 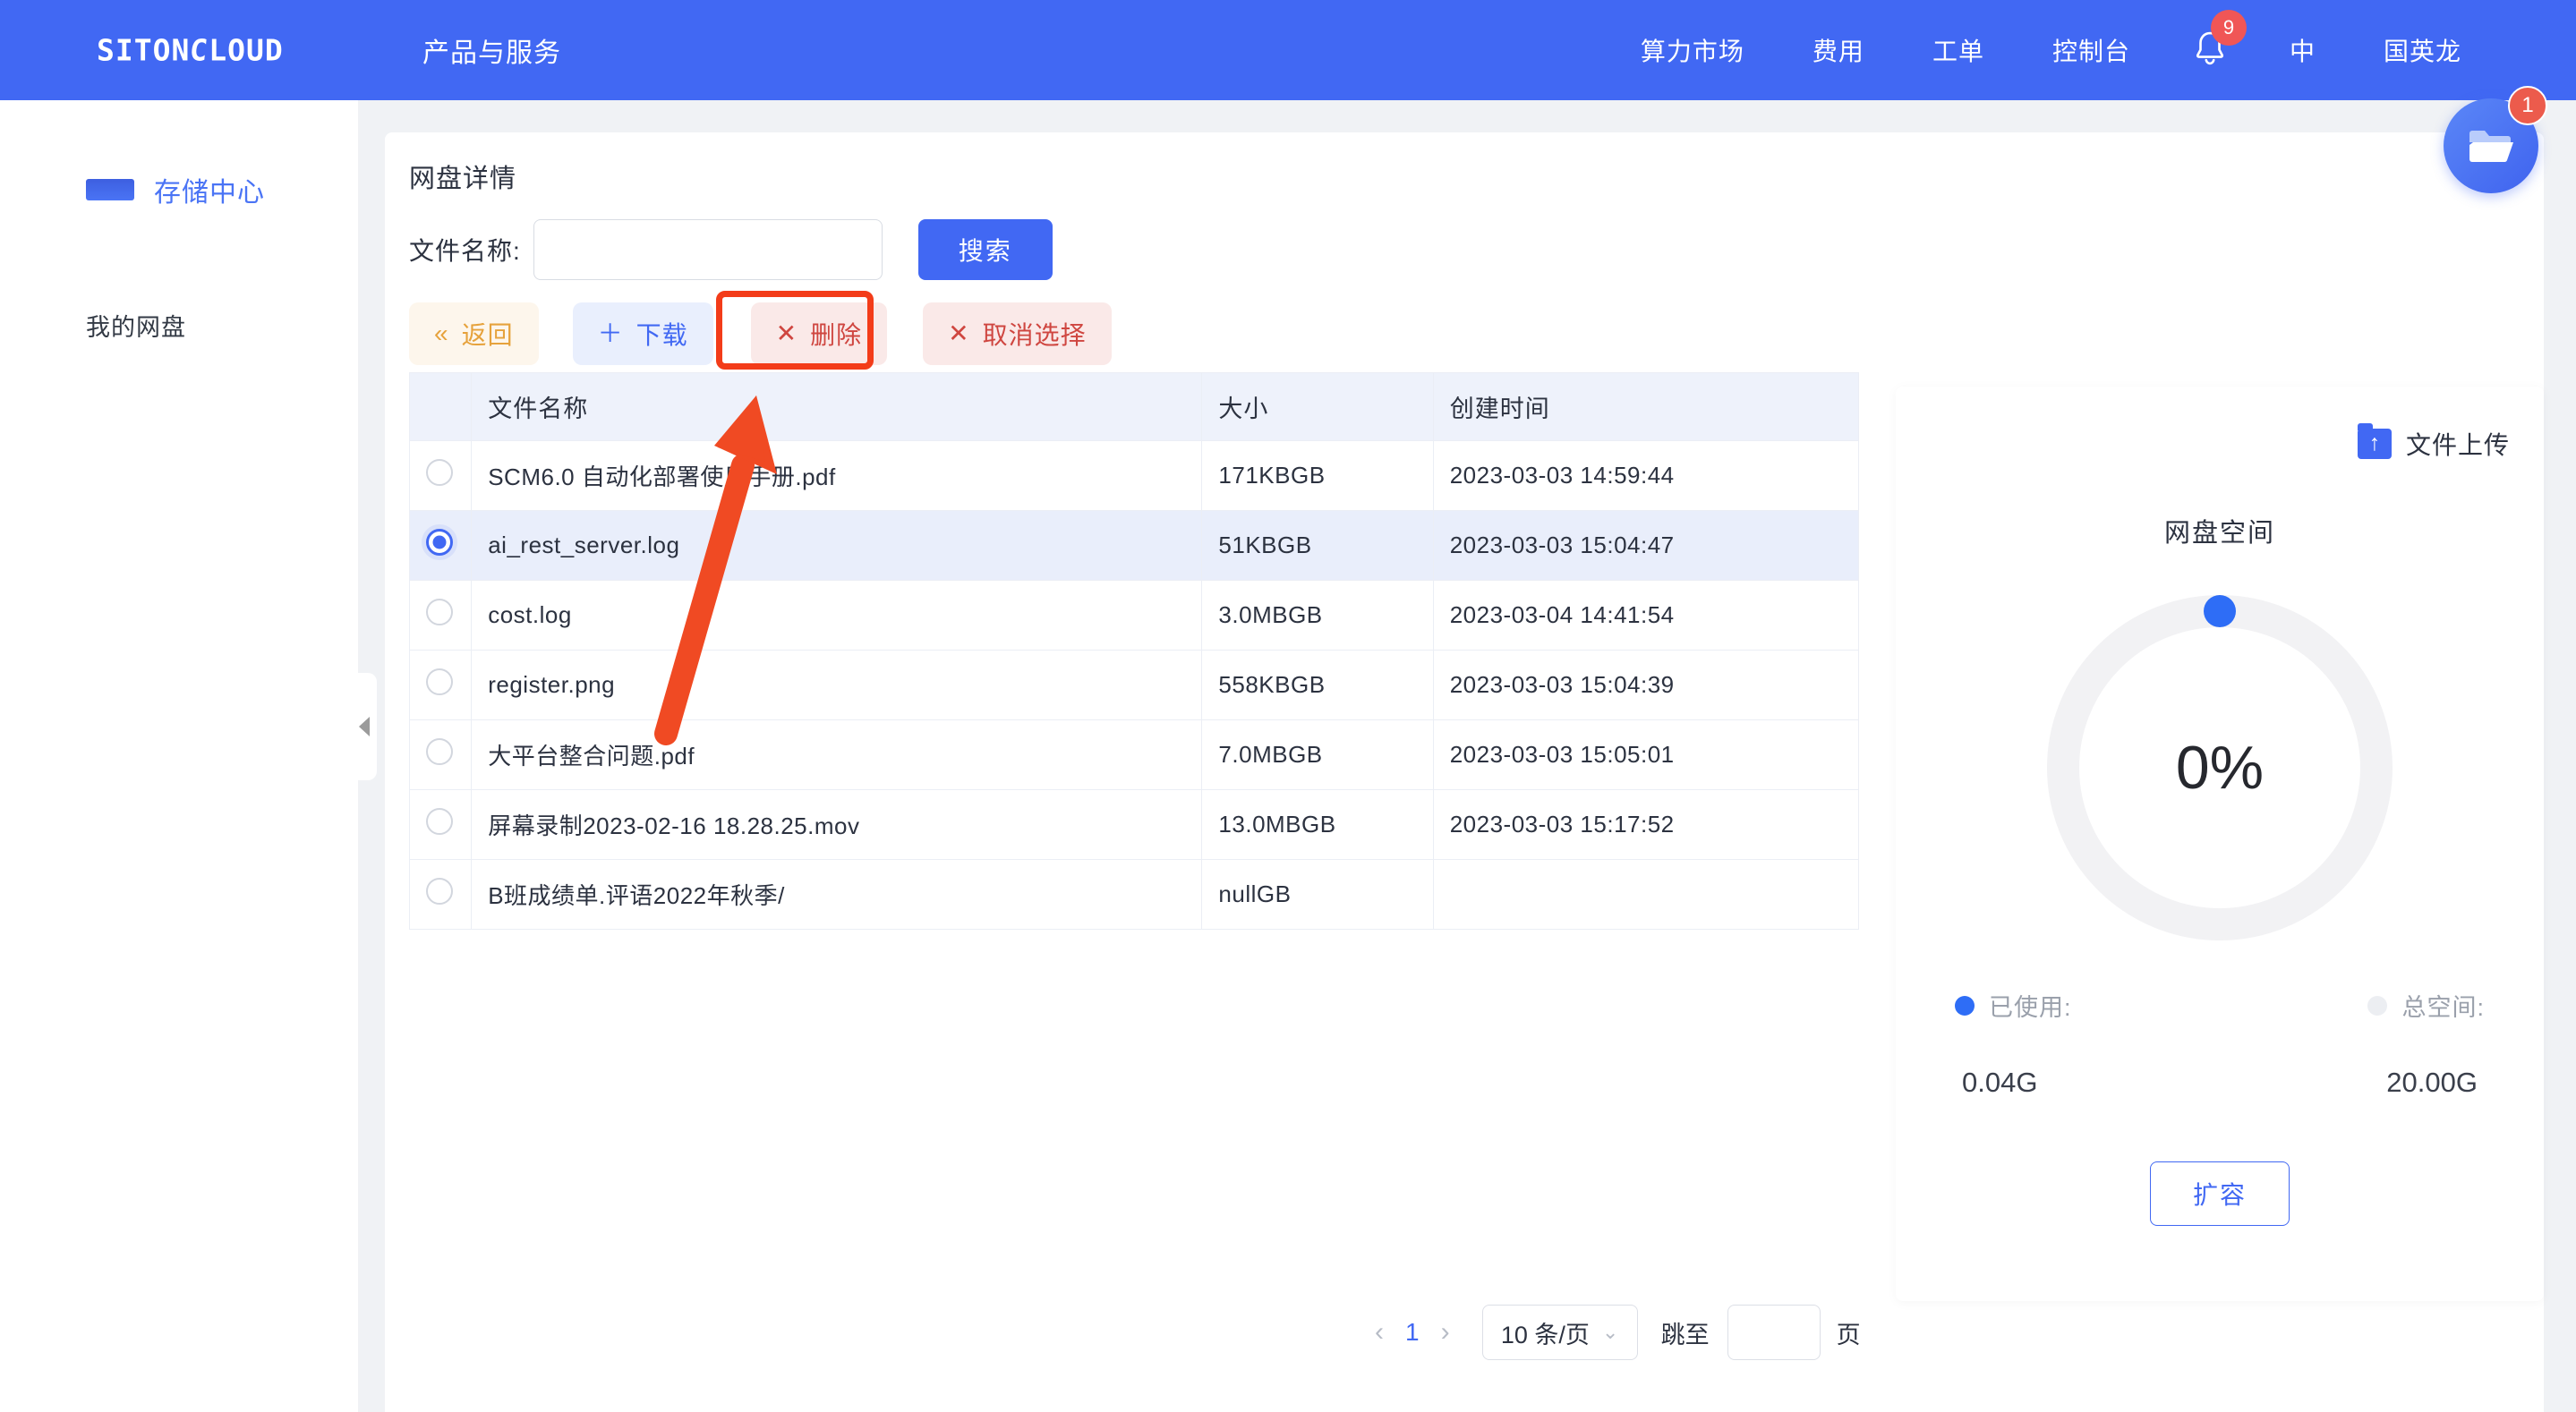 What do you see at coordinates (1685, 1334) in the screenshot?
I see `jump-to-label: 跳至` at bounding box center [1685, 1334].